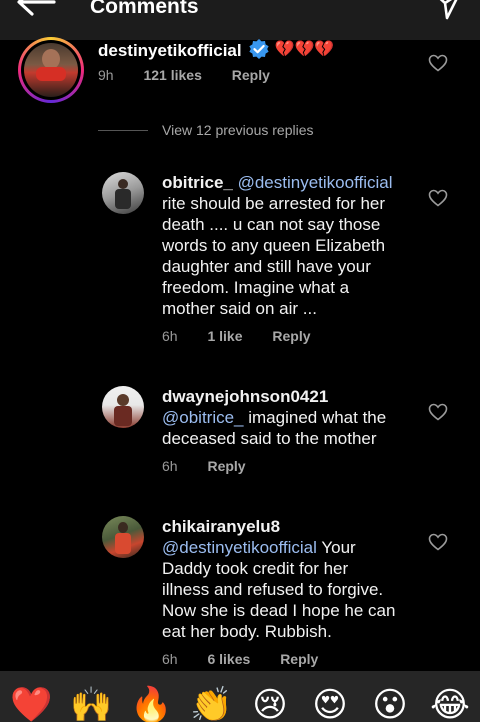 The width and height of the screenshot is (480, 722). I want to click on comment-line: Daddy took credit for her, so click(255, 568).